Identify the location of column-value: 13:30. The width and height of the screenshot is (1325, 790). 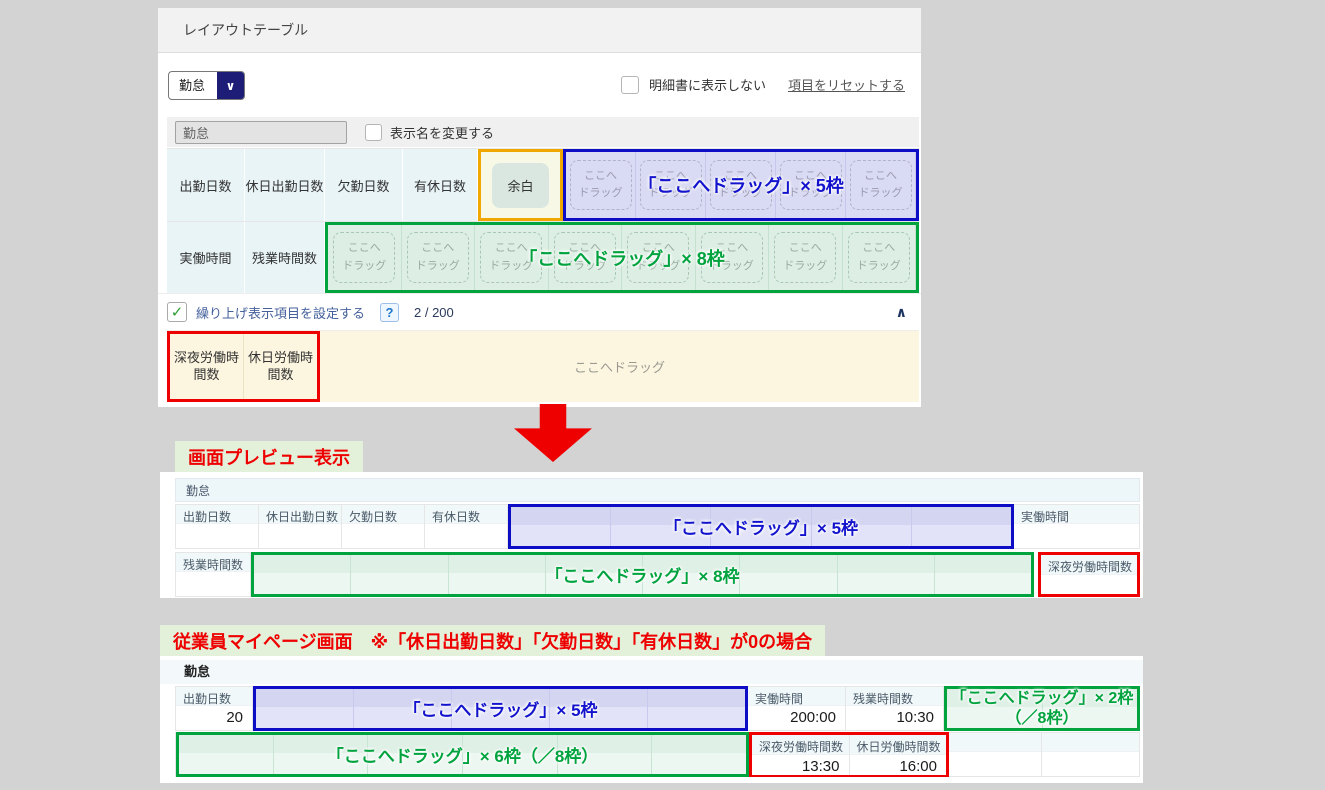
(800, 765).